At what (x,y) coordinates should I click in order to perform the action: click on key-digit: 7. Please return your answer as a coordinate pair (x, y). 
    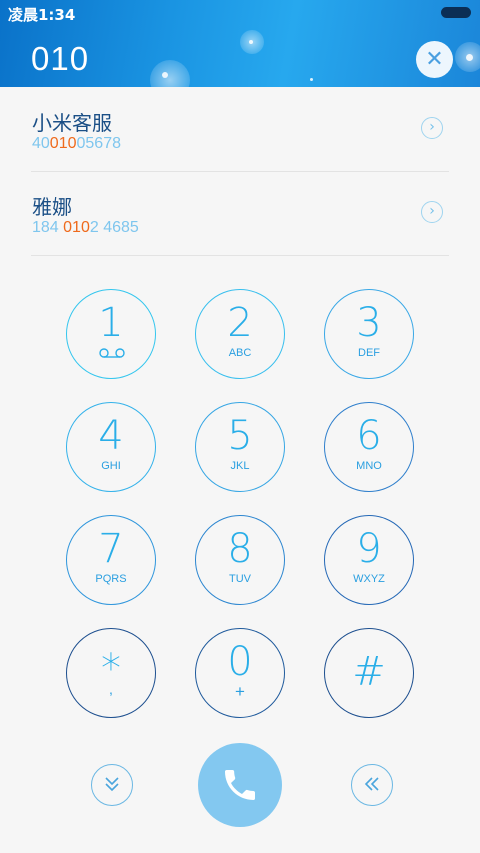
    Looking at the image, I should click on (111, 549).